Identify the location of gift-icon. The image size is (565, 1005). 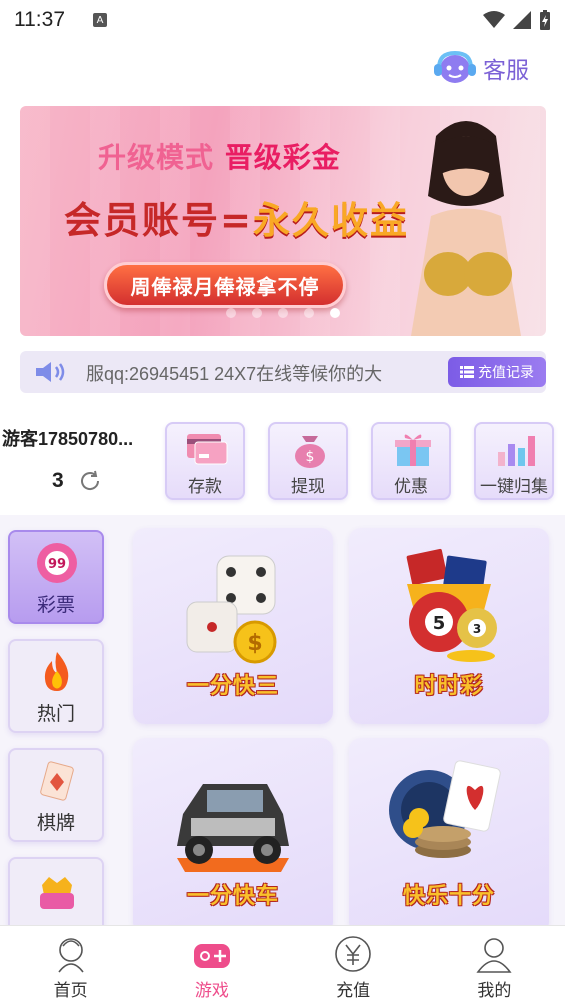
(413, 450).